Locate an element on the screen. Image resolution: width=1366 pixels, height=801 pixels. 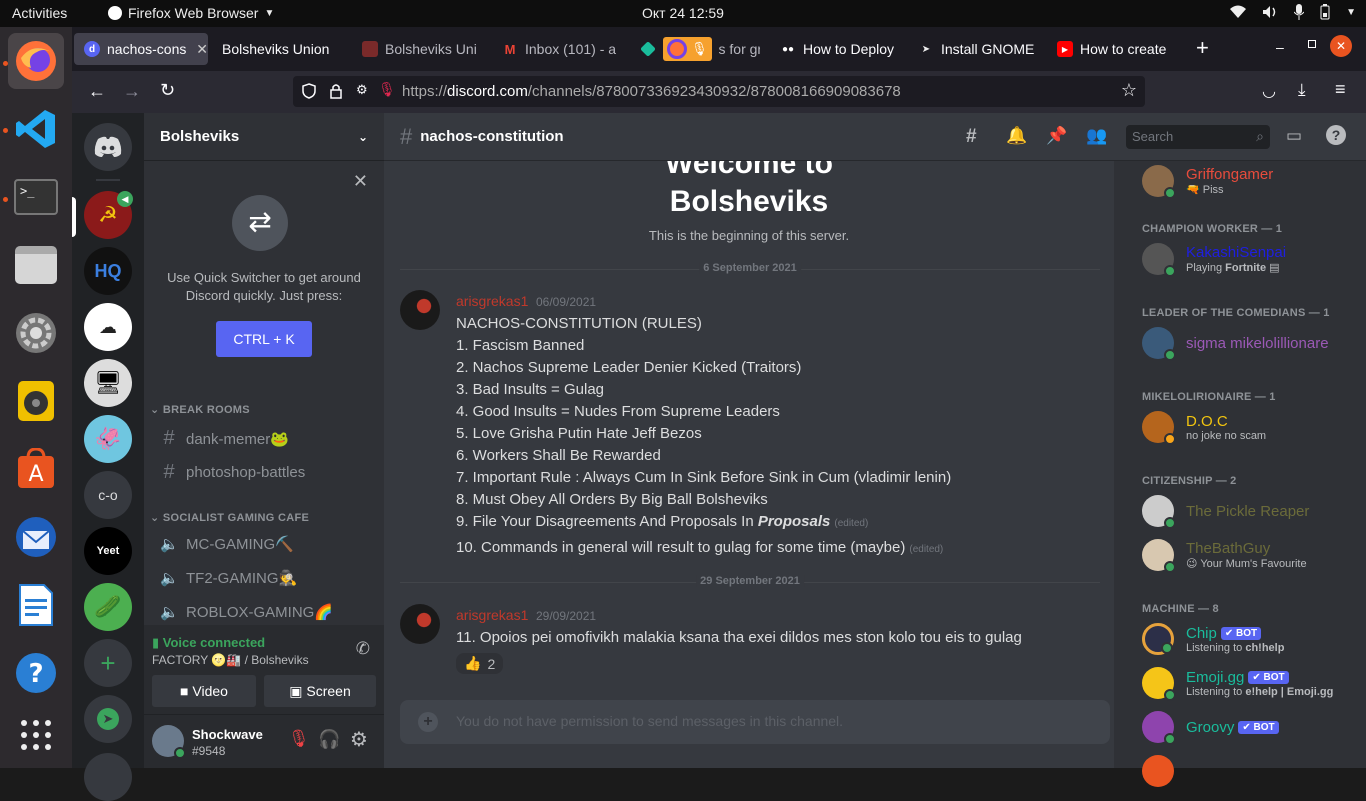
forward-button: → is located at coordinates (132, 91).